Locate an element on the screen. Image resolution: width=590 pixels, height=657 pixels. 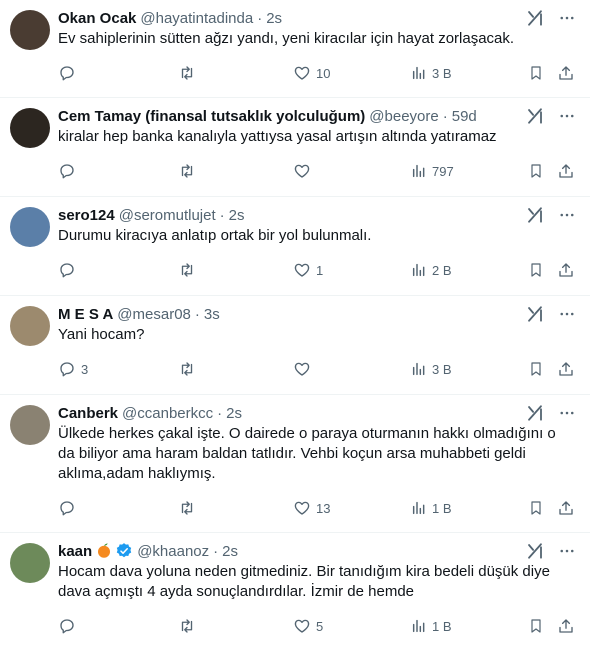
views-count: 3 B is located at coordinates (442, 73).